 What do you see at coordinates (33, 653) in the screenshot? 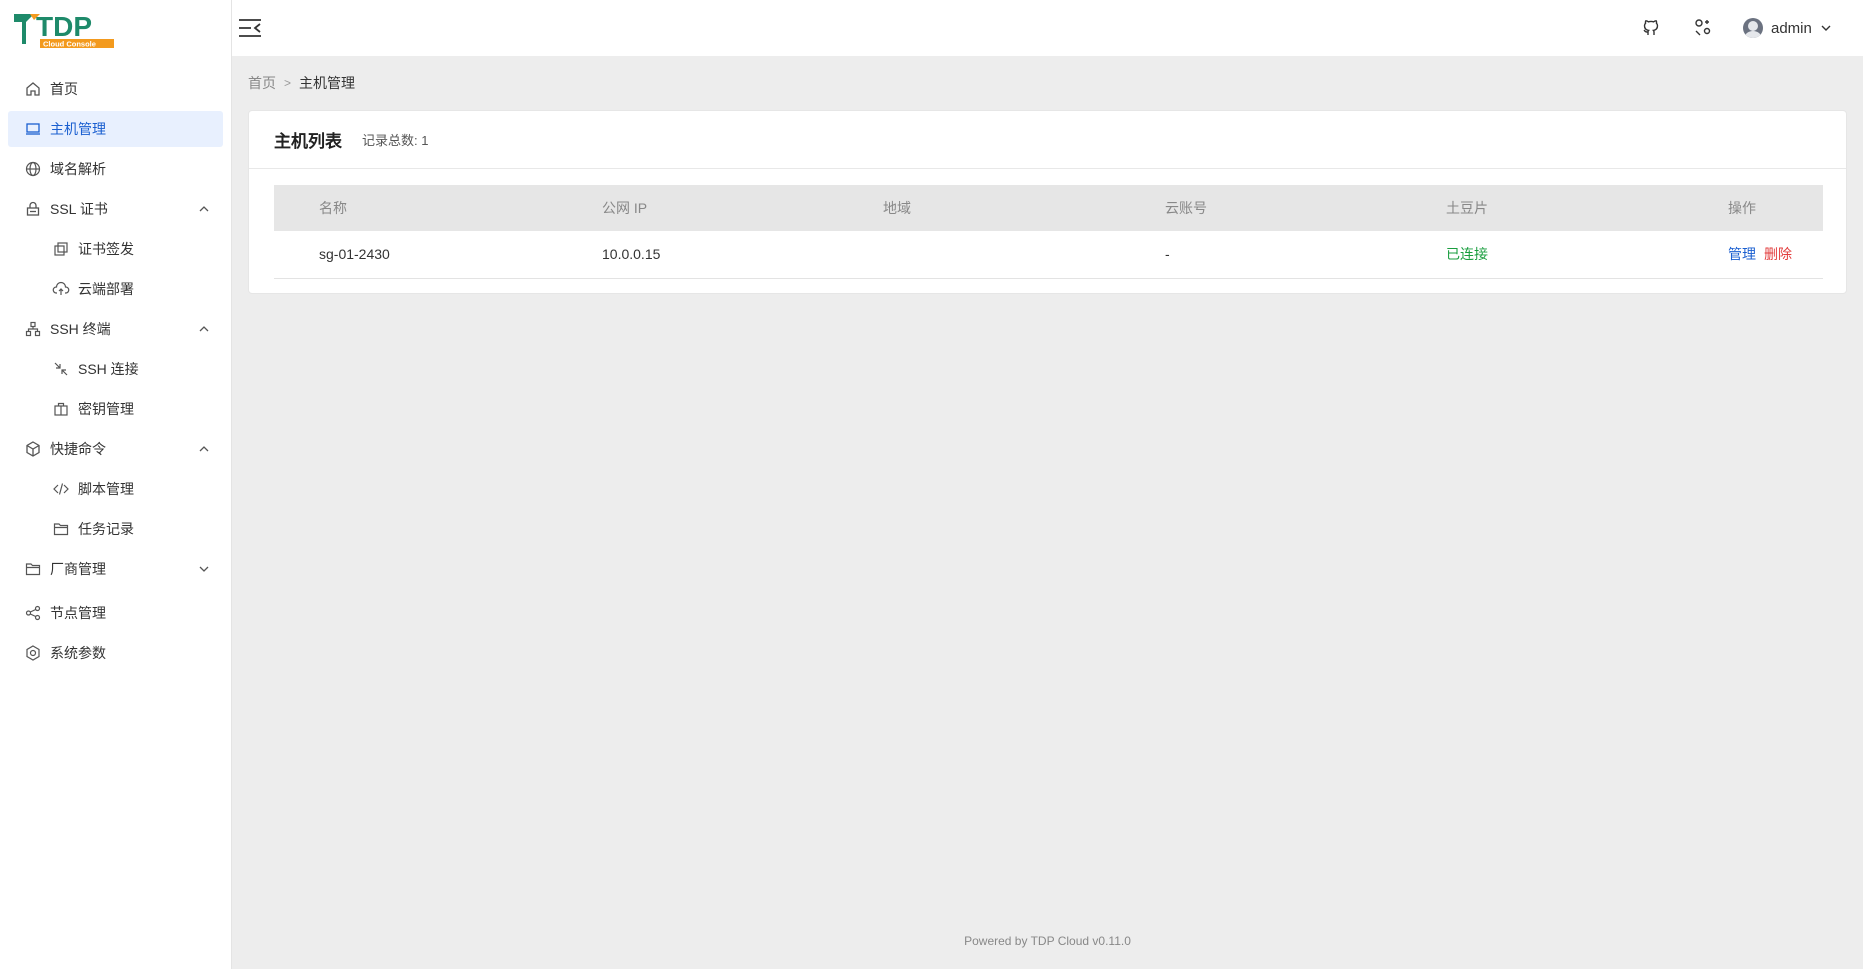
I see `settings-icon` at bounding box center [33, 653].